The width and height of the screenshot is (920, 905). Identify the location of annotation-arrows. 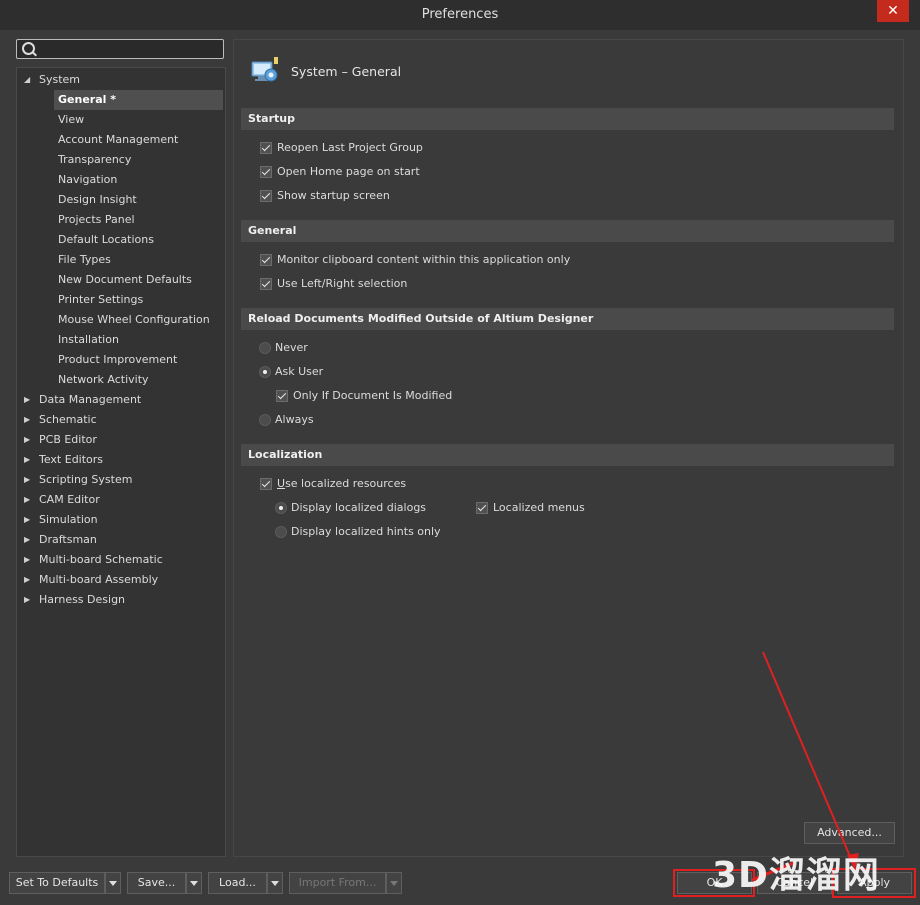
(805, 766).